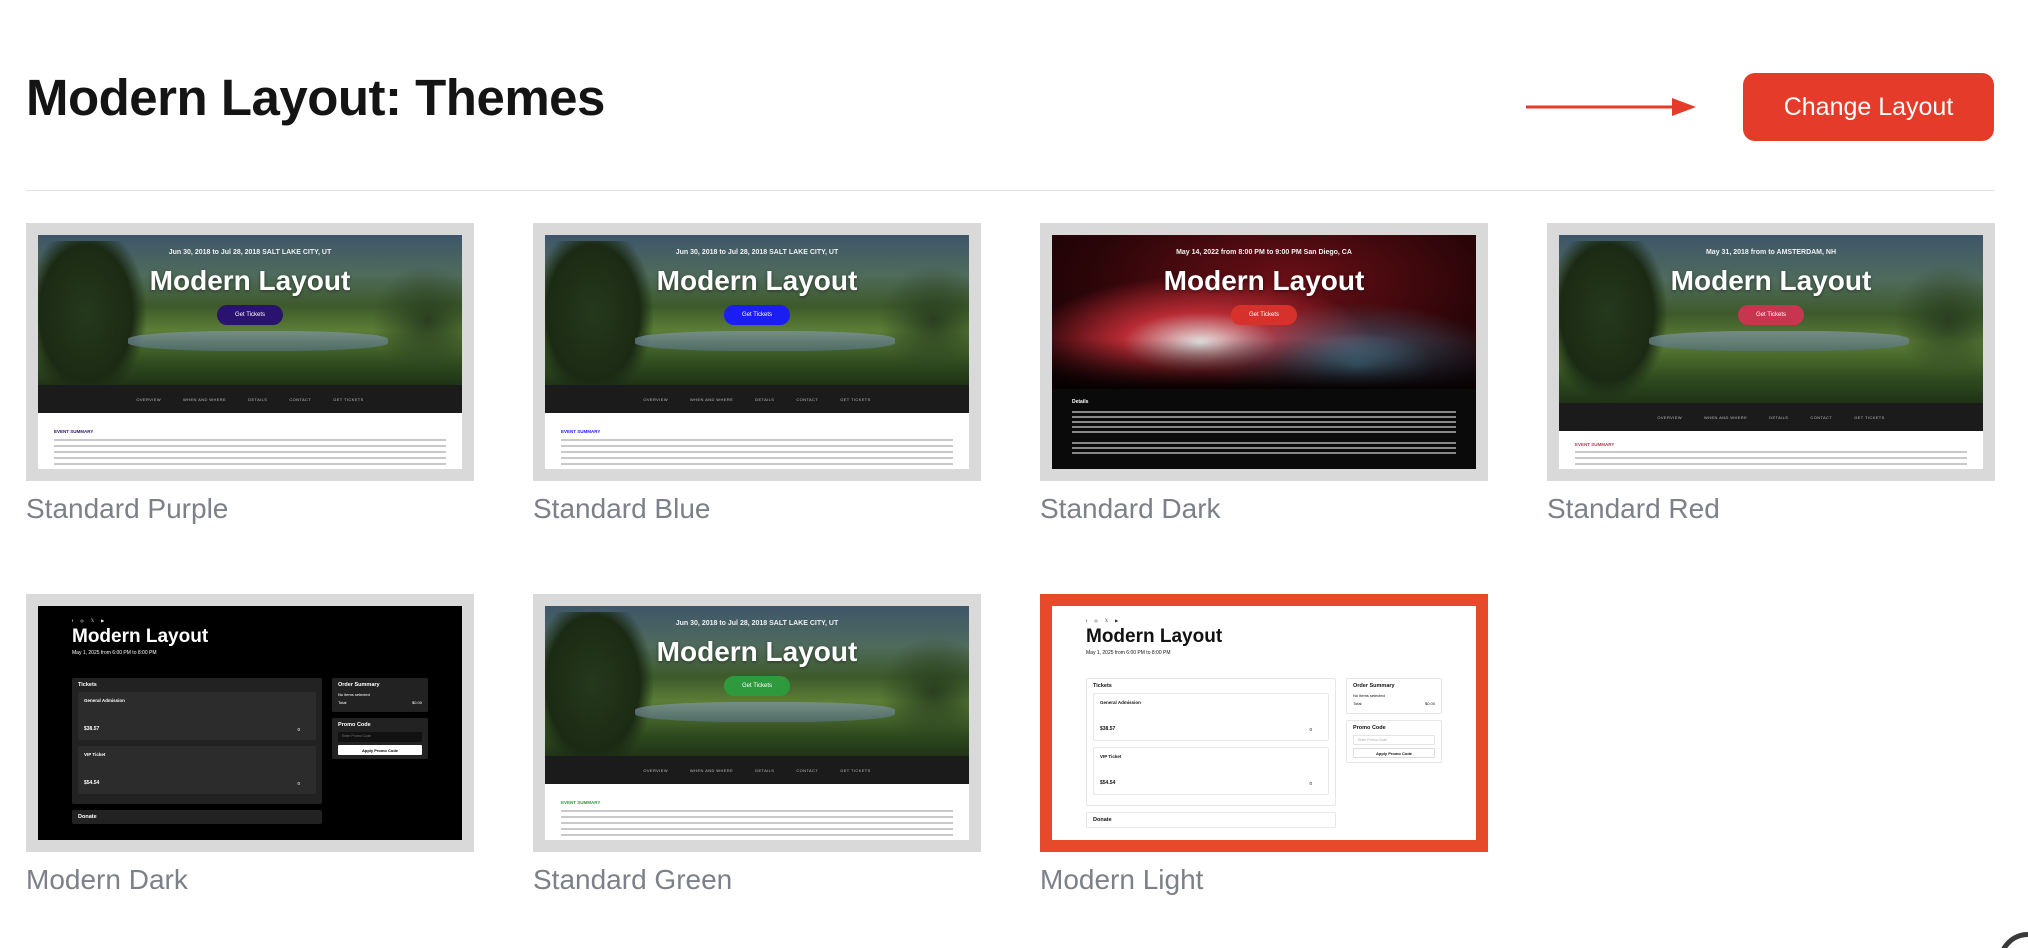 The width and height of the screenshot is (2028, 948). What do you see at coordinates (1394, 703) in the screenshot?
I see `preview-total-row: Total $0.00` at bounding box center [1394, 703].